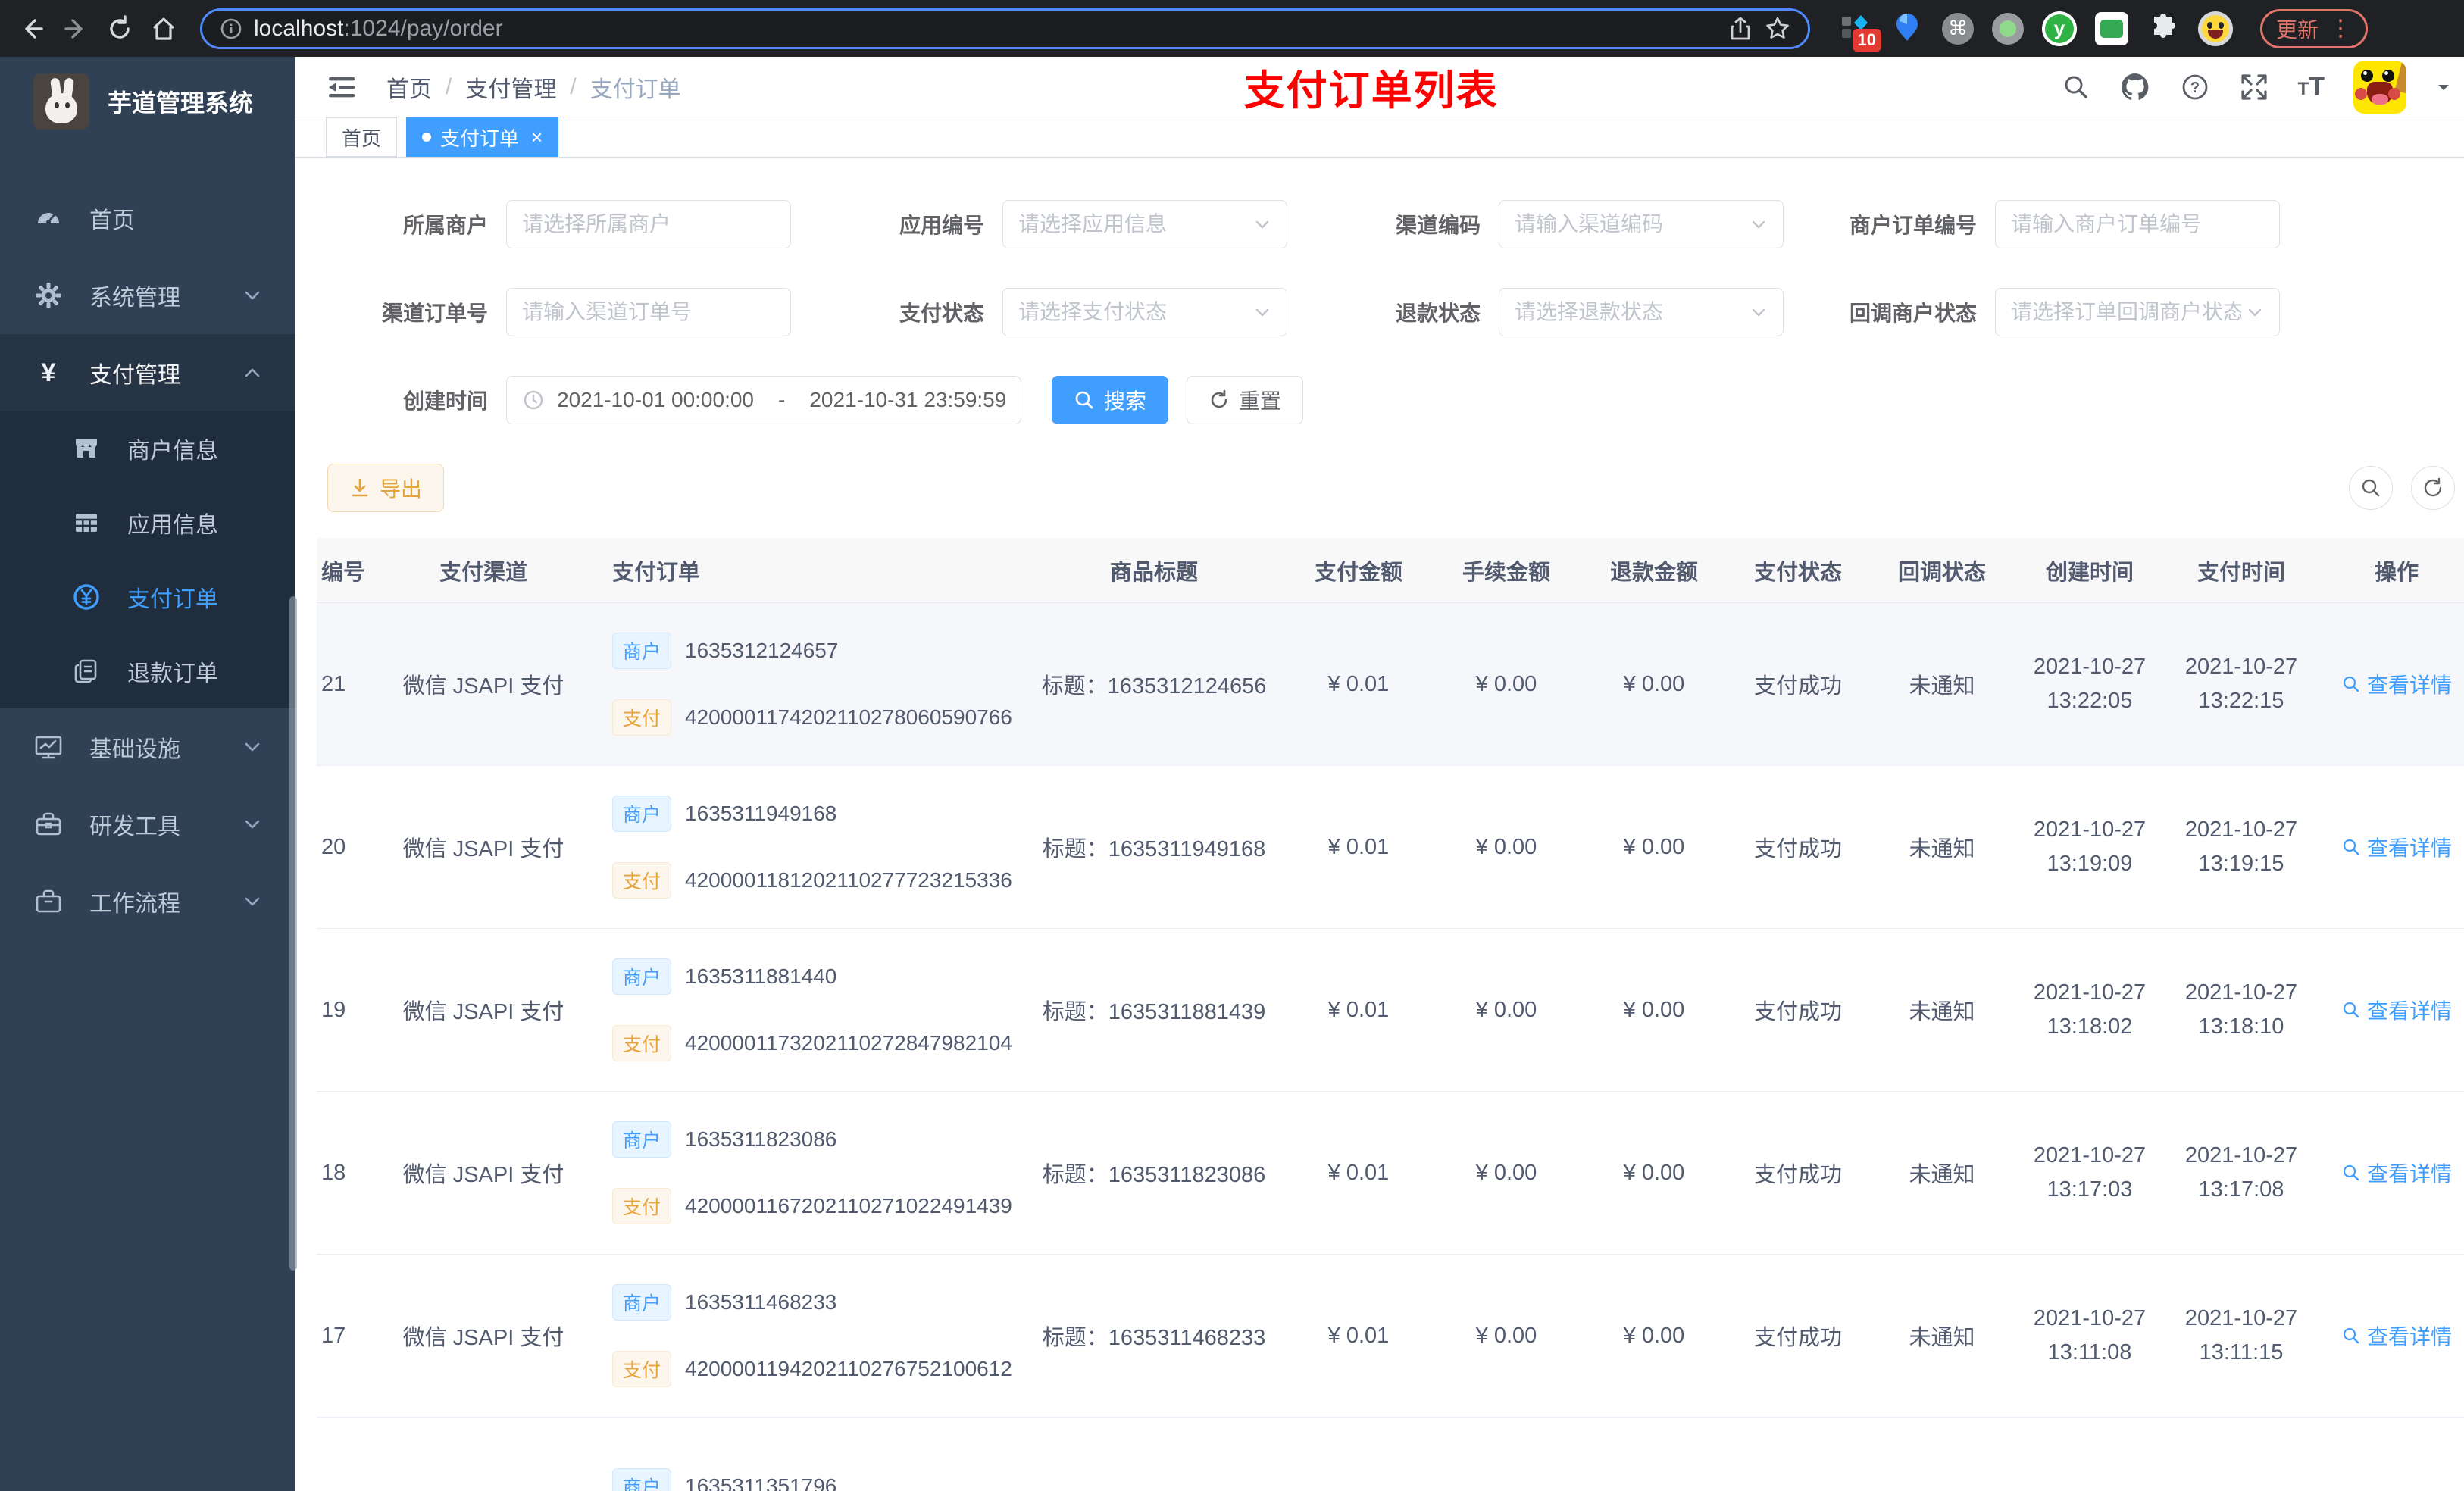 The width and height of the screenshot is (2464, 1491). I want to click on pay-status-select, so click(1144, 312).